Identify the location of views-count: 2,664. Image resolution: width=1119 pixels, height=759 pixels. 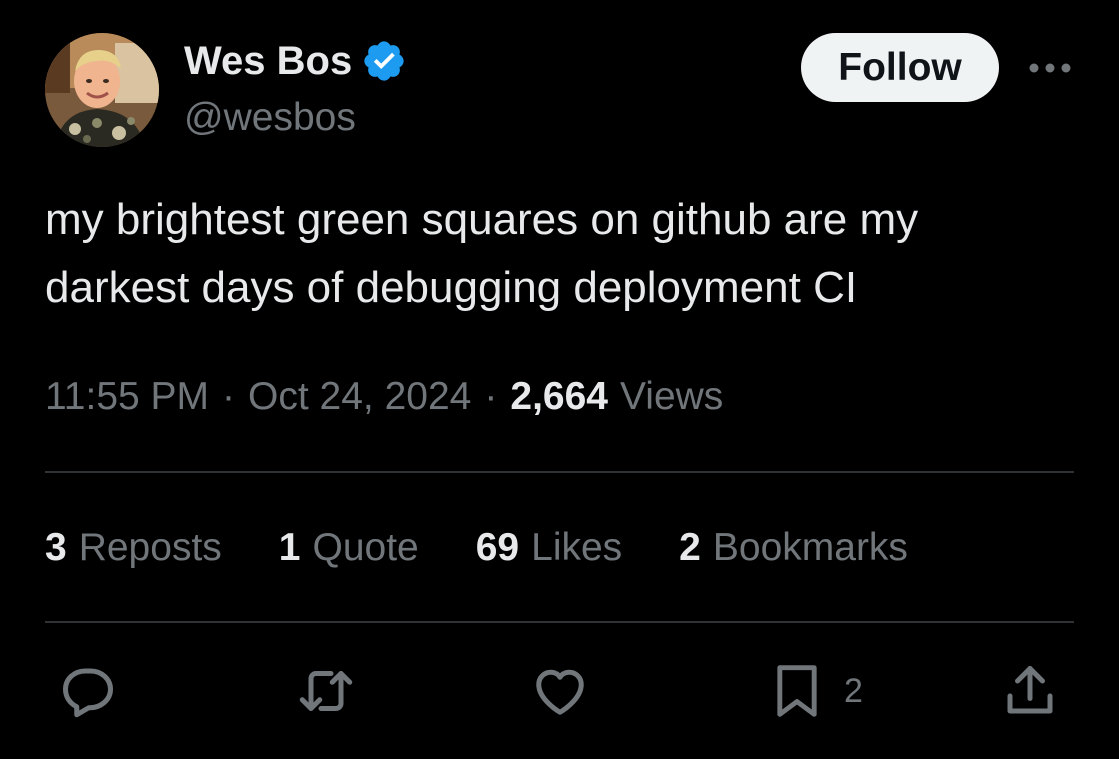
(559, 396).